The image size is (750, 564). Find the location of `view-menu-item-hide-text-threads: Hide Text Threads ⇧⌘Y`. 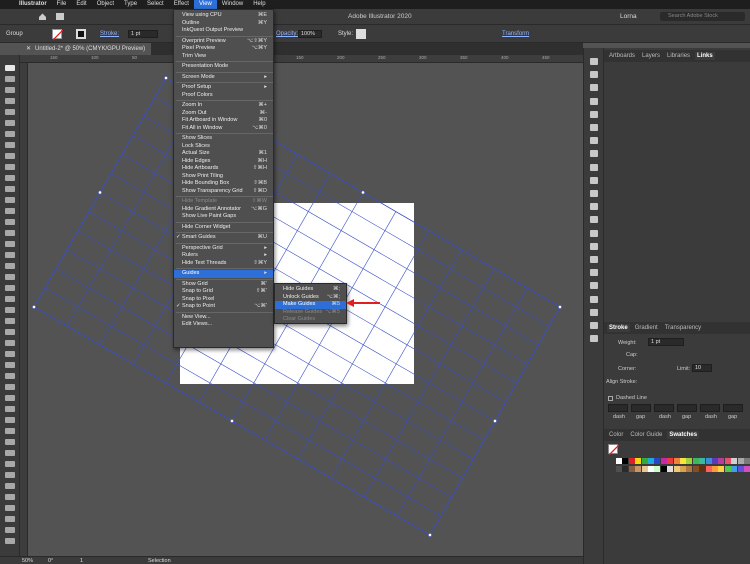

view-menu-item-hide-text-threads: Hide Text Threads ⇧⌘Y is located at coordinates (223, 264).